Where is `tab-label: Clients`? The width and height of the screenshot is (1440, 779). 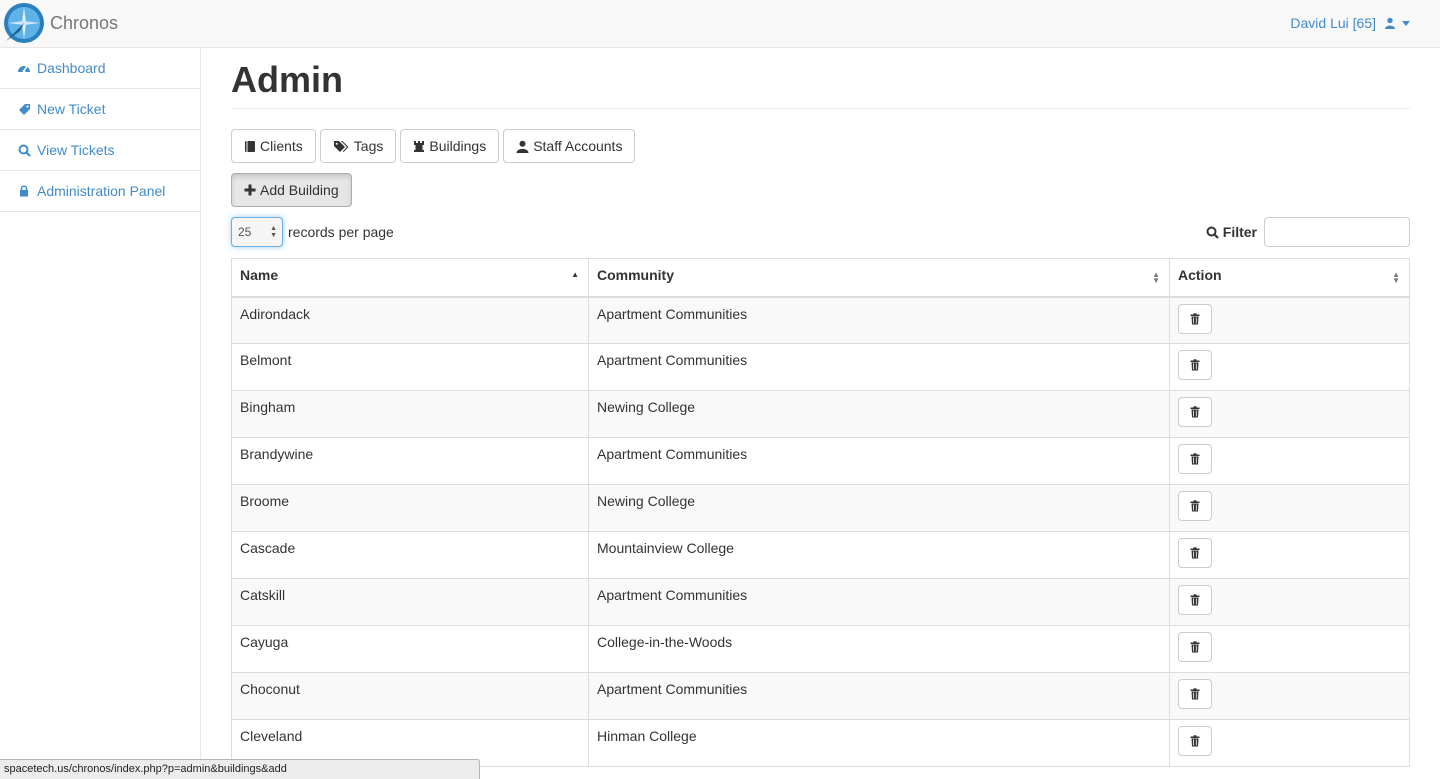
tab-label: Clients is located at coordinates (281, 146).